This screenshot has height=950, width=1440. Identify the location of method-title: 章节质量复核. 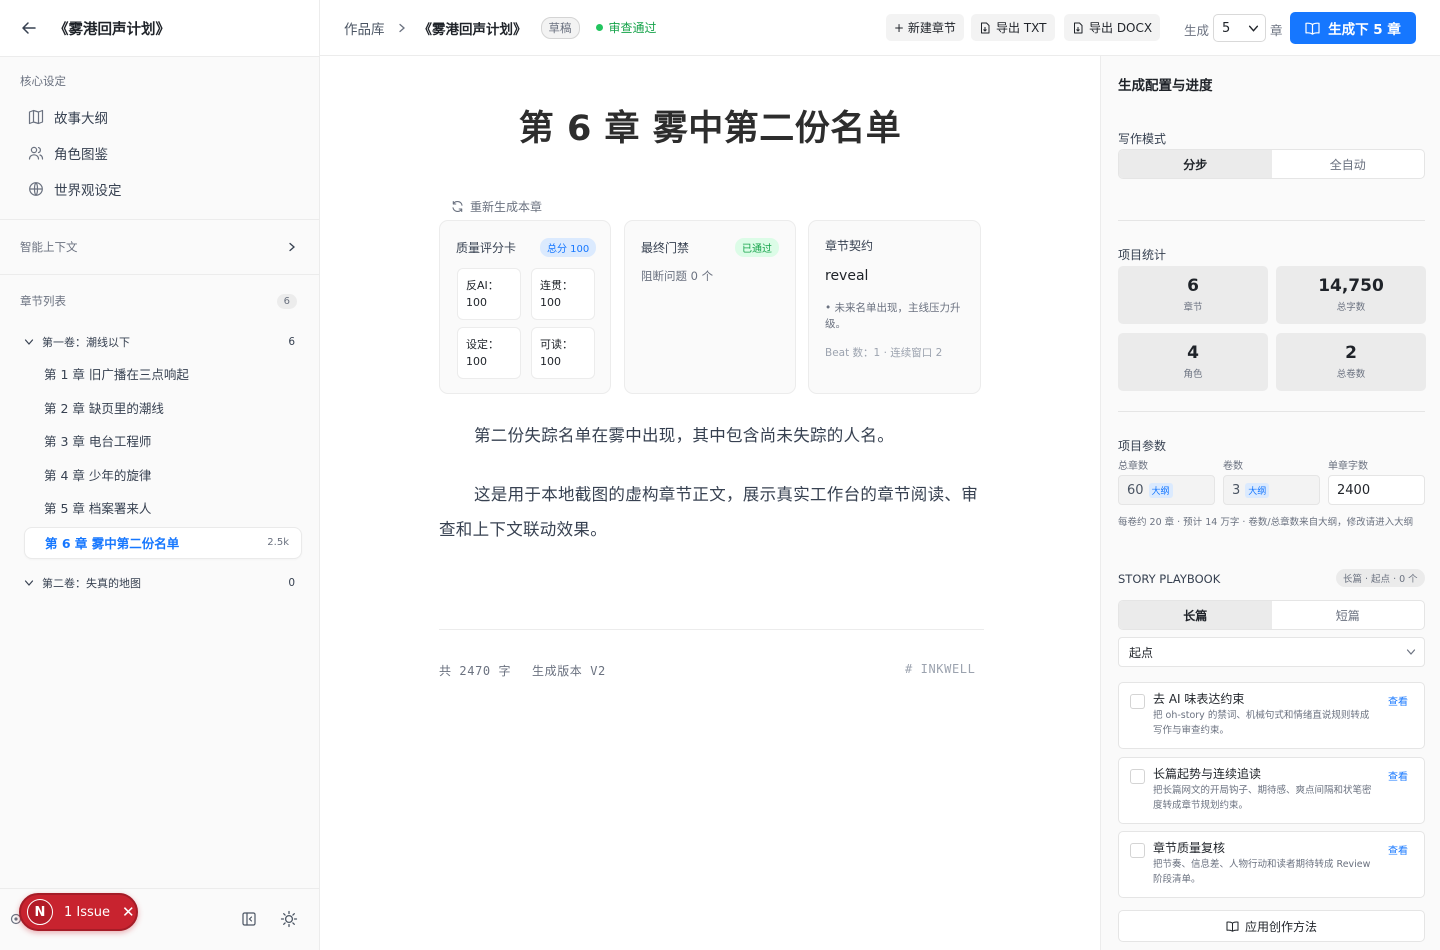
(1189, 848).